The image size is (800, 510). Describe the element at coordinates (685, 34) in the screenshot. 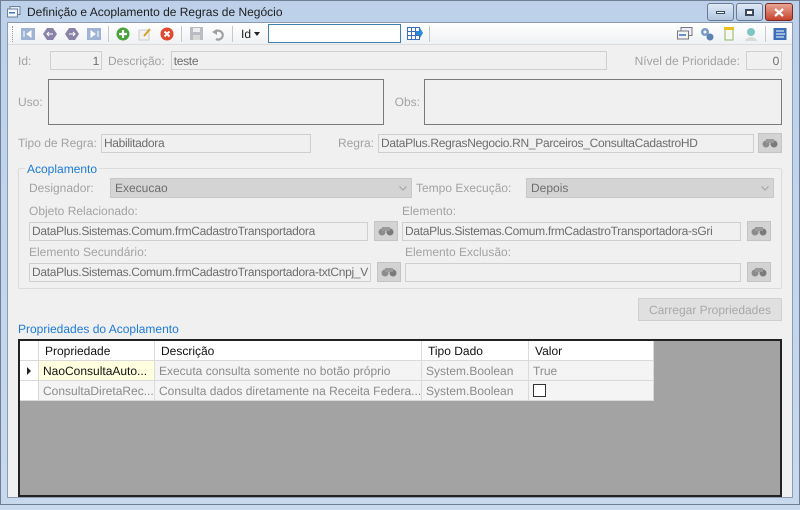

I see `windows-icon` at that location.